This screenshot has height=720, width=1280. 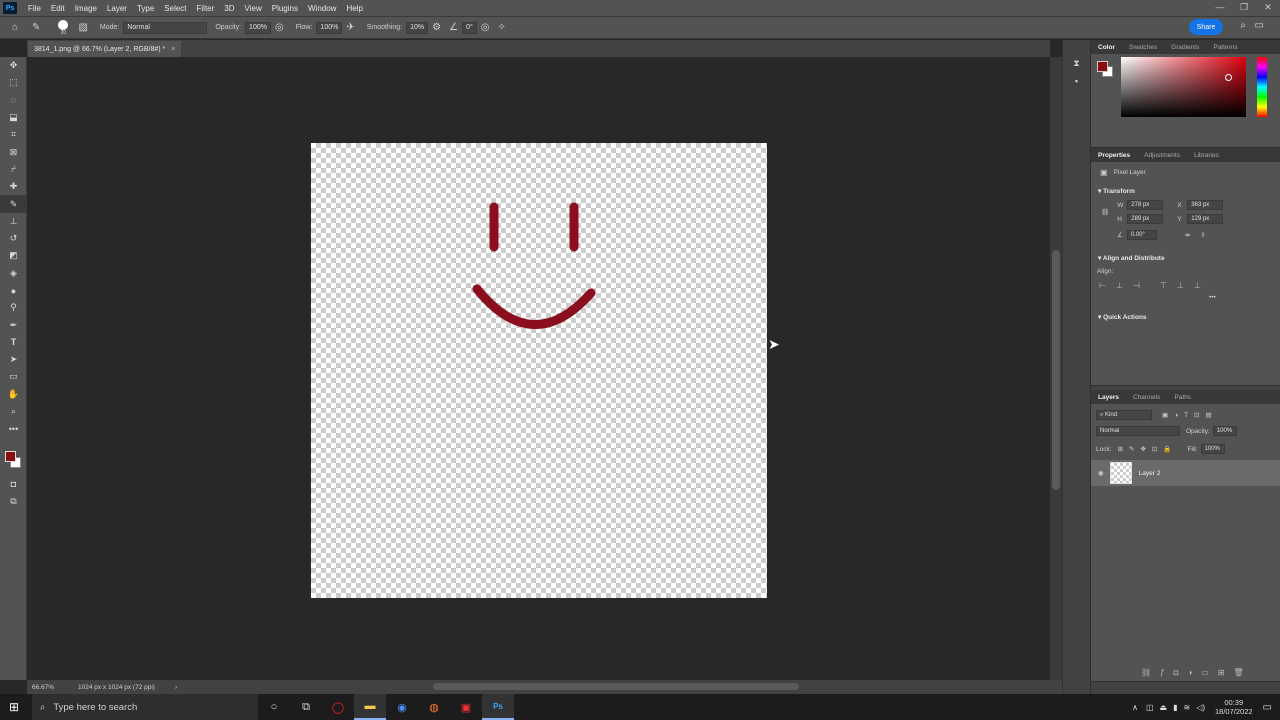 What do you see at coordinates (82, 27) in the screenshot?
I see `brush-settings-icon: ▧` at bounding box center [82, 27].